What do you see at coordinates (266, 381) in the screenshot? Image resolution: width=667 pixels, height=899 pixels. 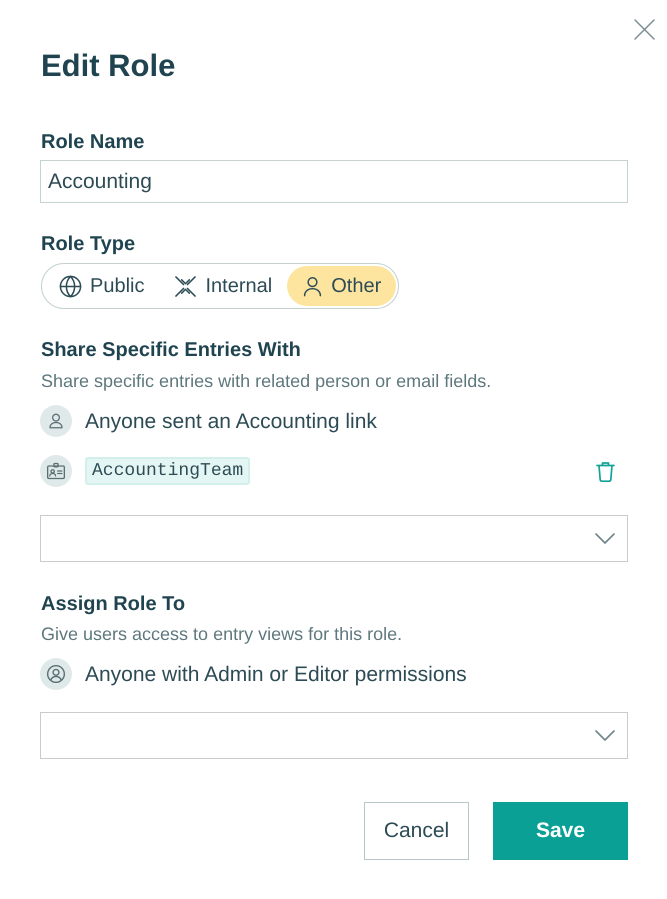 I see `section-description: Share specific entries with related person or email fields.` at bounding box center [266, 381].